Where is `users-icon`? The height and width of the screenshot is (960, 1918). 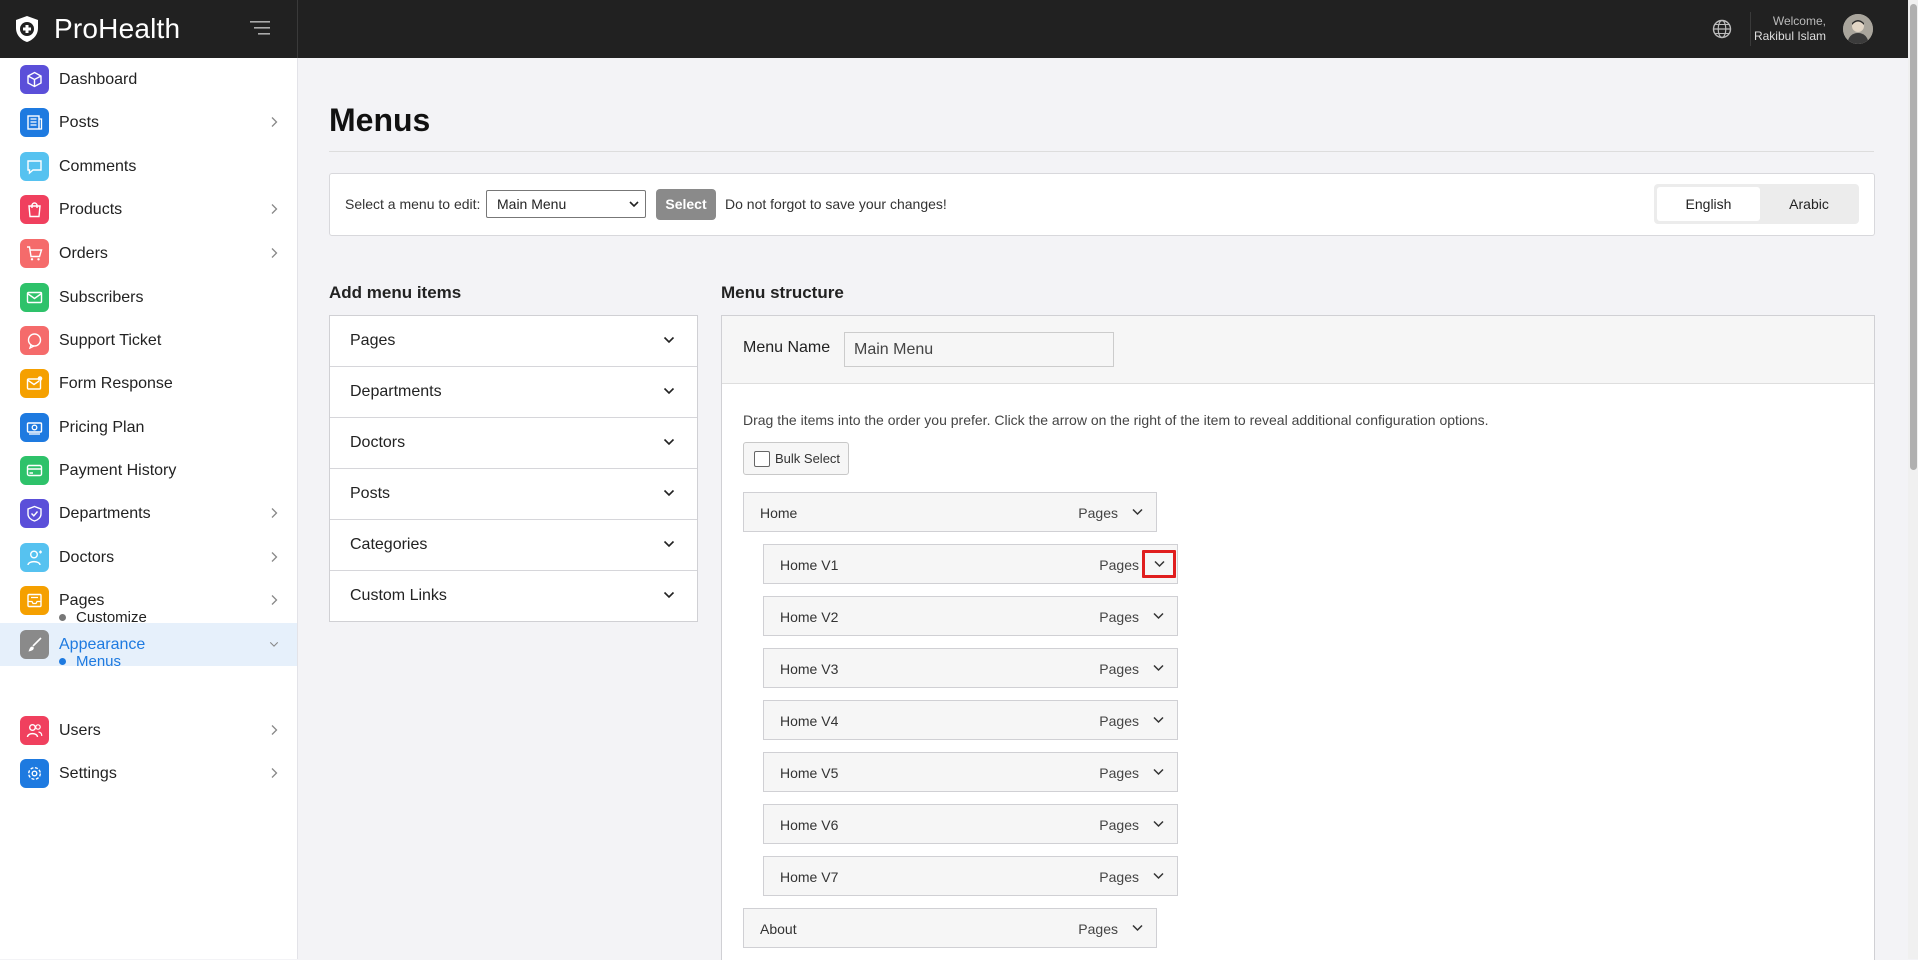 users-icon is located at coordinates (34, 730).